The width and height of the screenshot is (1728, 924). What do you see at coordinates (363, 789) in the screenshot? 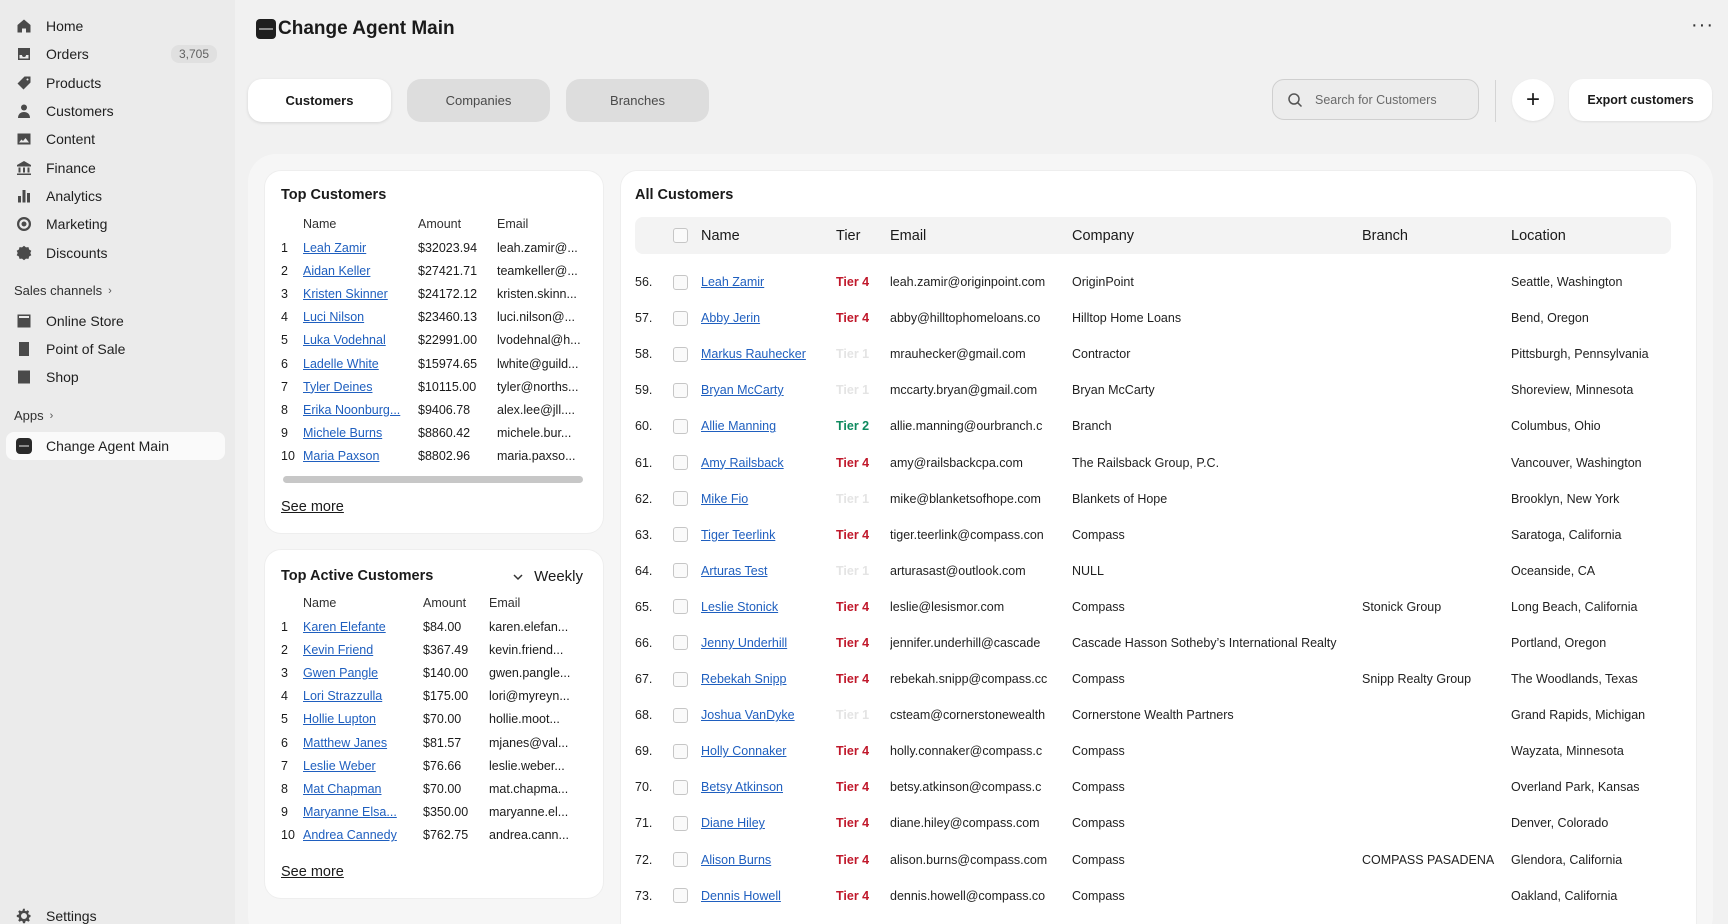
I see `customer-name-link: Mat Chapman` at bounding box center [363, 789].